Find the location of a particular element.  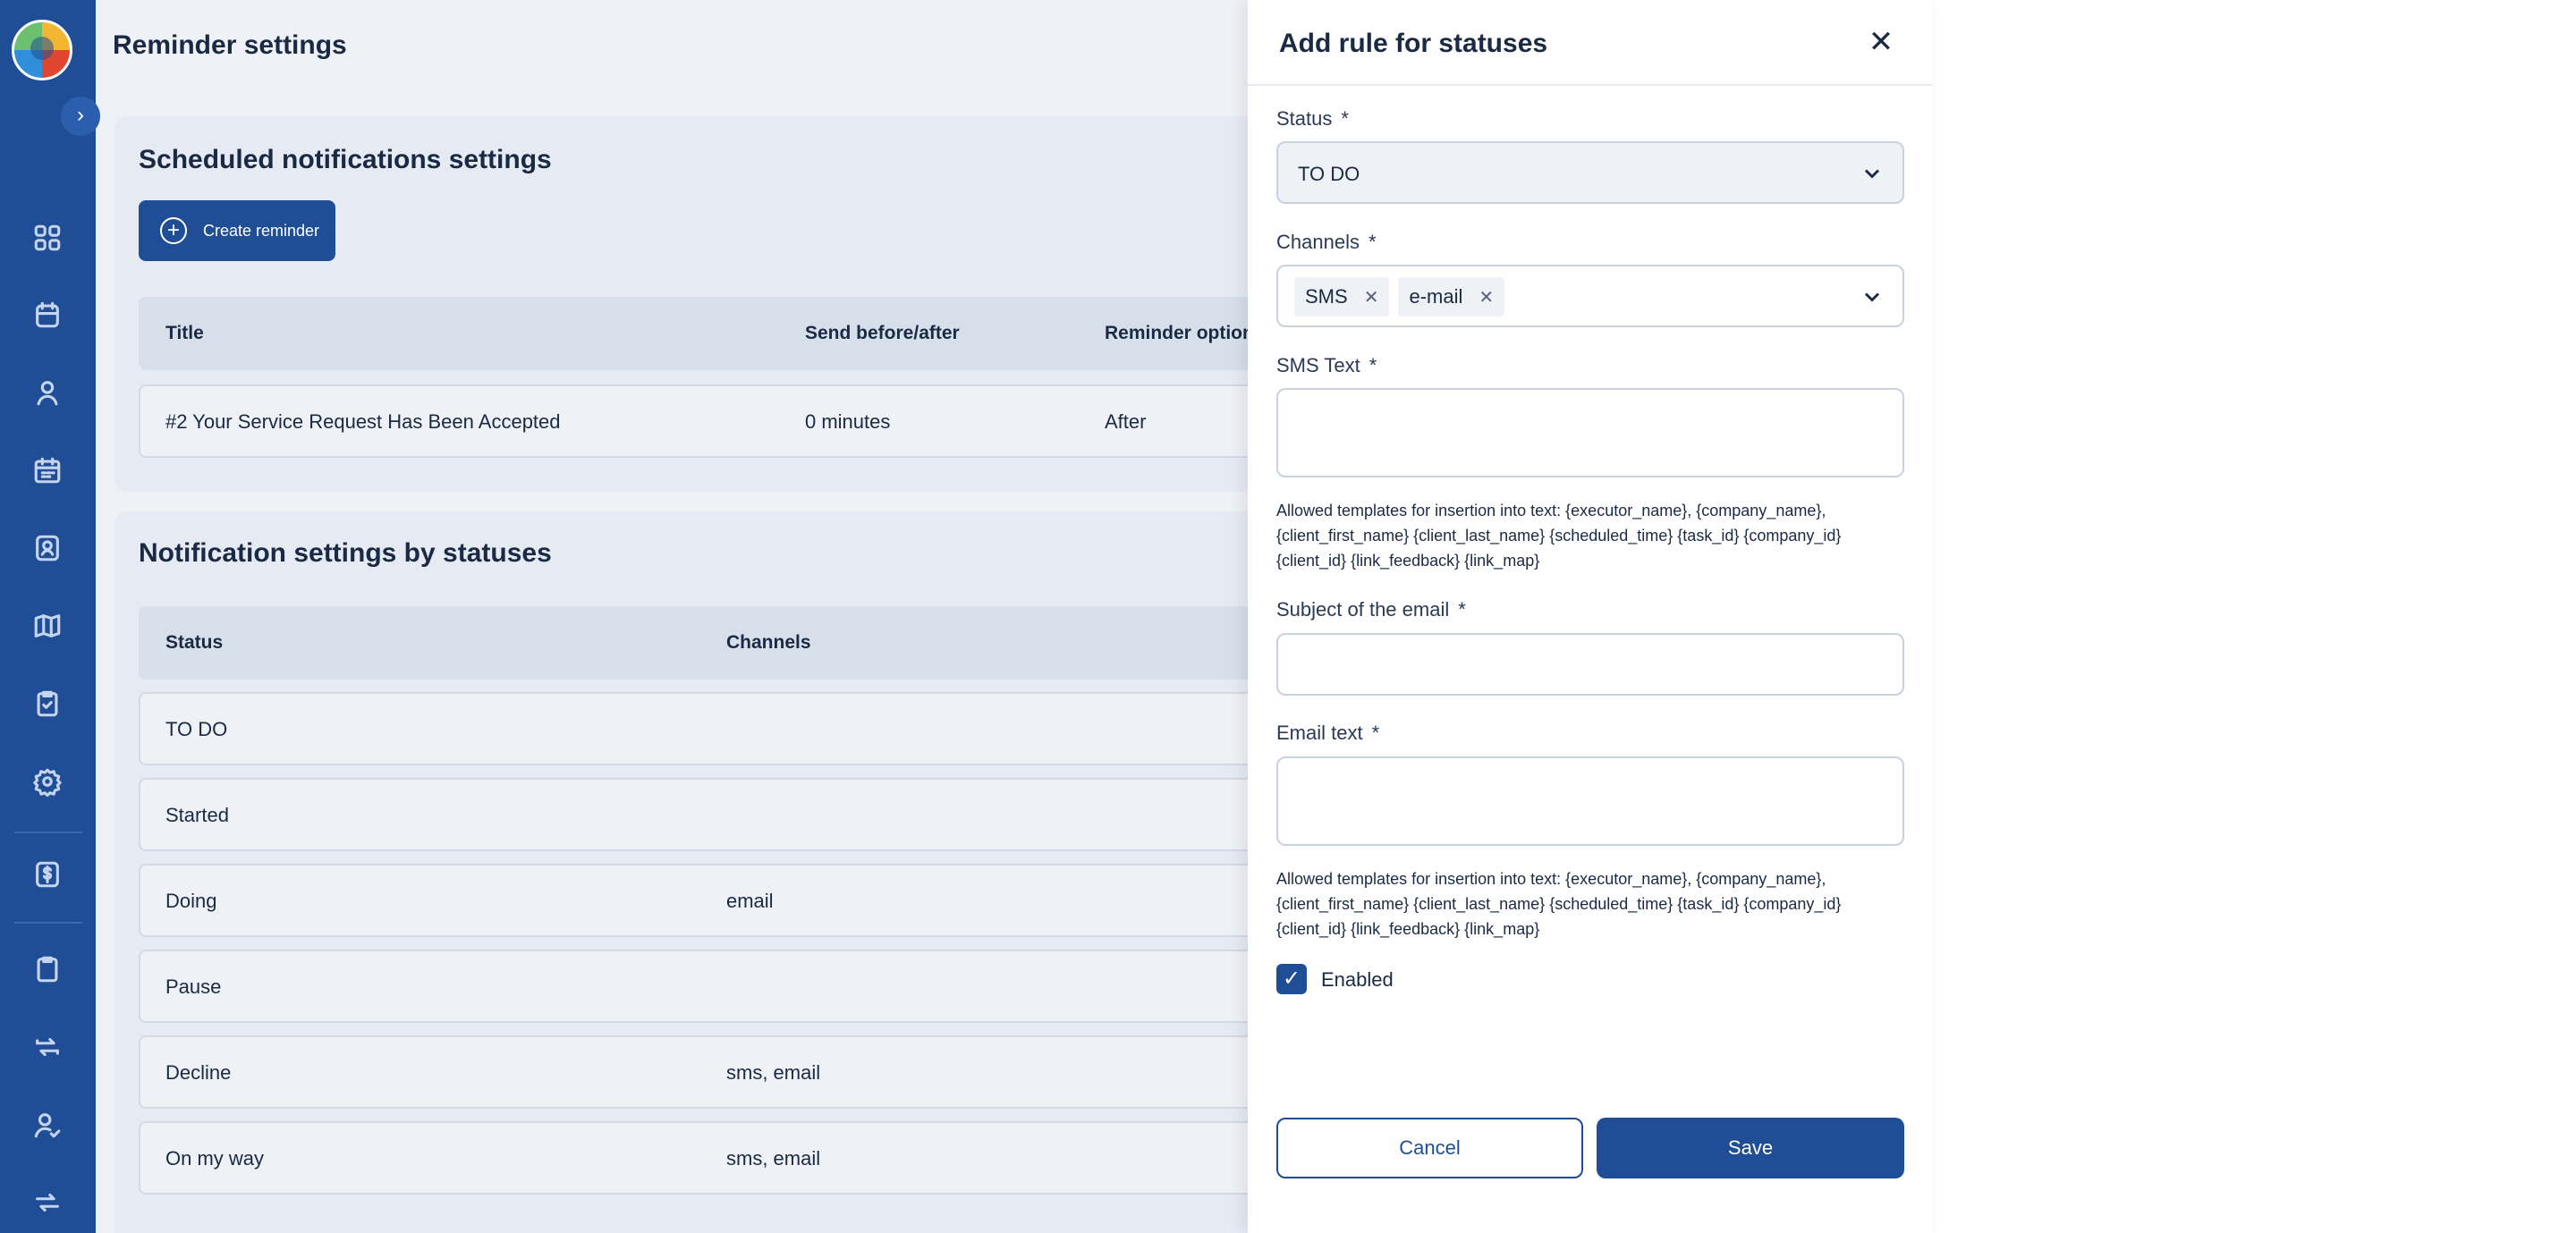

user-check-icon is located at coordinates (47, 1125).